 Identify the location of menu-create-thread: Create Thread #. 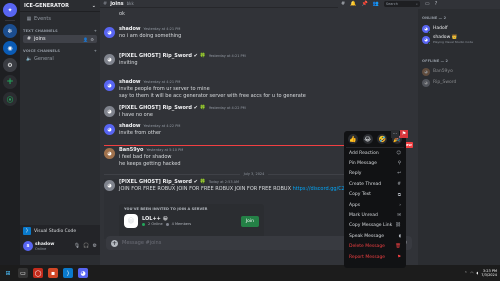
(375, 184).